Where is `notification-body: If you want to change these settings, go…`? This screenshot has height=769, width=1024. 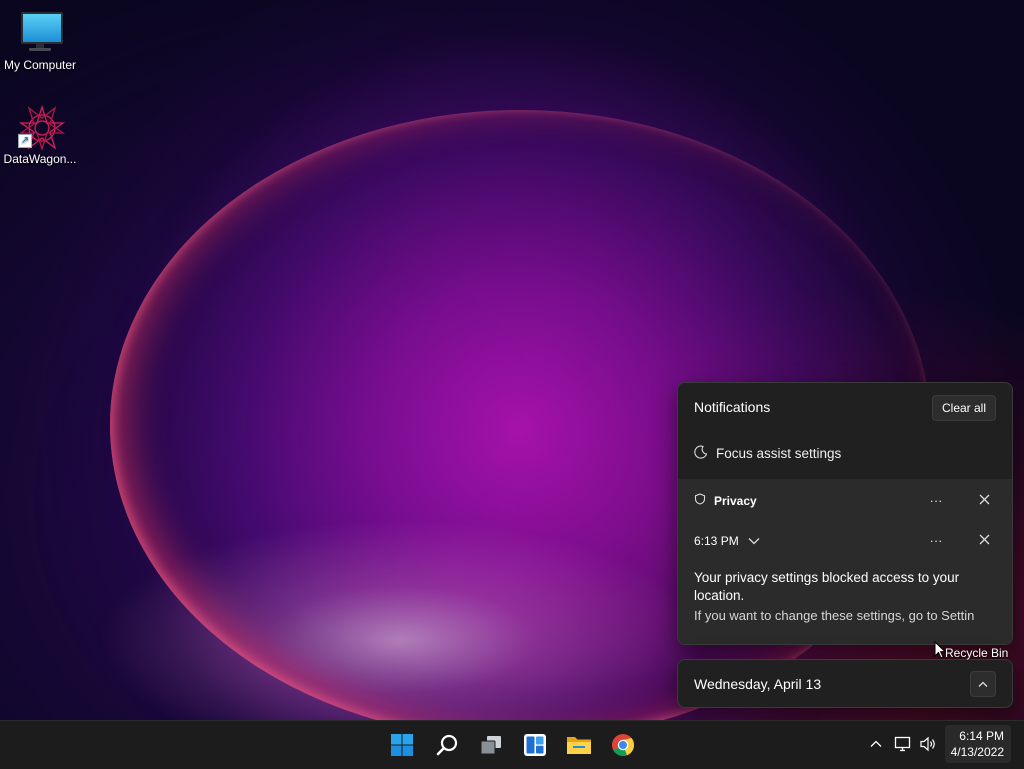
notification-body: If you want to change these settings, go… is located at coordinates (834, 615).